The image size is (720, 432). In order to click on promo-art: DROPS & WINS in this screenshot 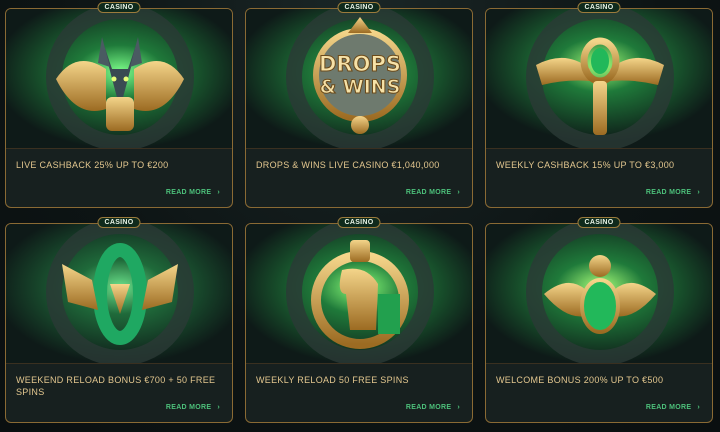, I will do `click(359, 79)`.